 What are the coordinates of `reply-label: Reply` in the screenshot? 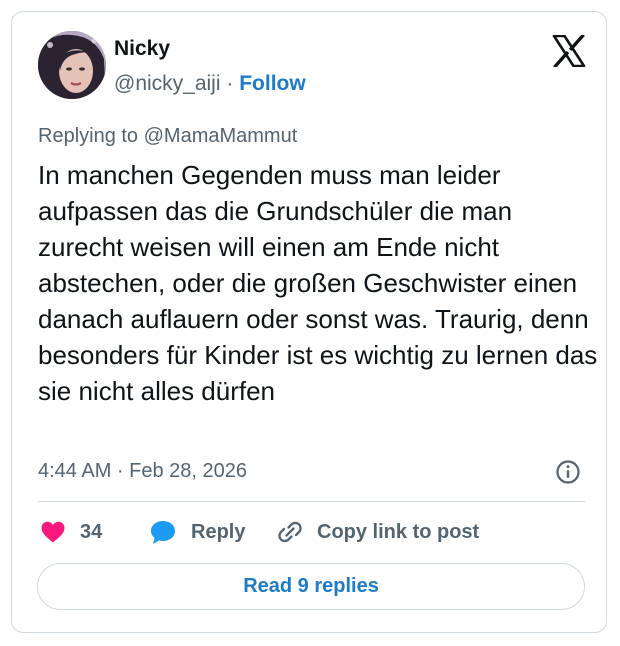 It's located at (218, 531).